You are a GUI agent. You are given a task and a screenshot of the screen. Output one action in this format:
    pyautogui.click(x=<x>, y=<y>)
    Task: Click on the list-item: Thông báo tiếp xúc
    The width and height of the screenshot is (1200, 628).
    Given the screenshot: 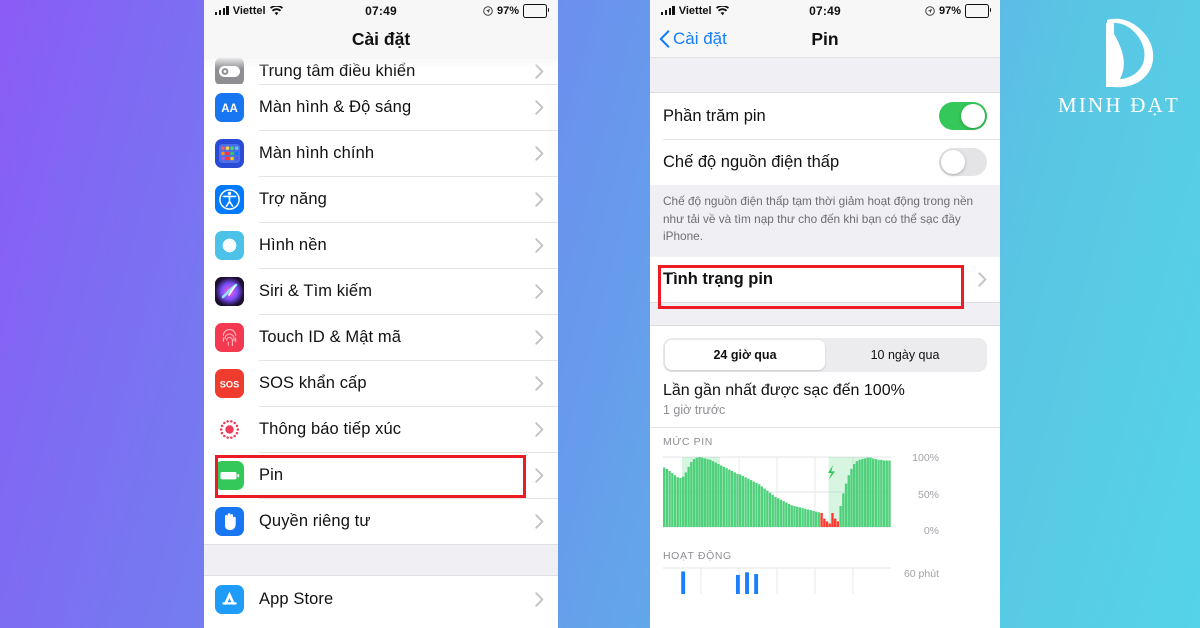 What is the action you would take?
    pyautogui.click(x=381, y=429)
    